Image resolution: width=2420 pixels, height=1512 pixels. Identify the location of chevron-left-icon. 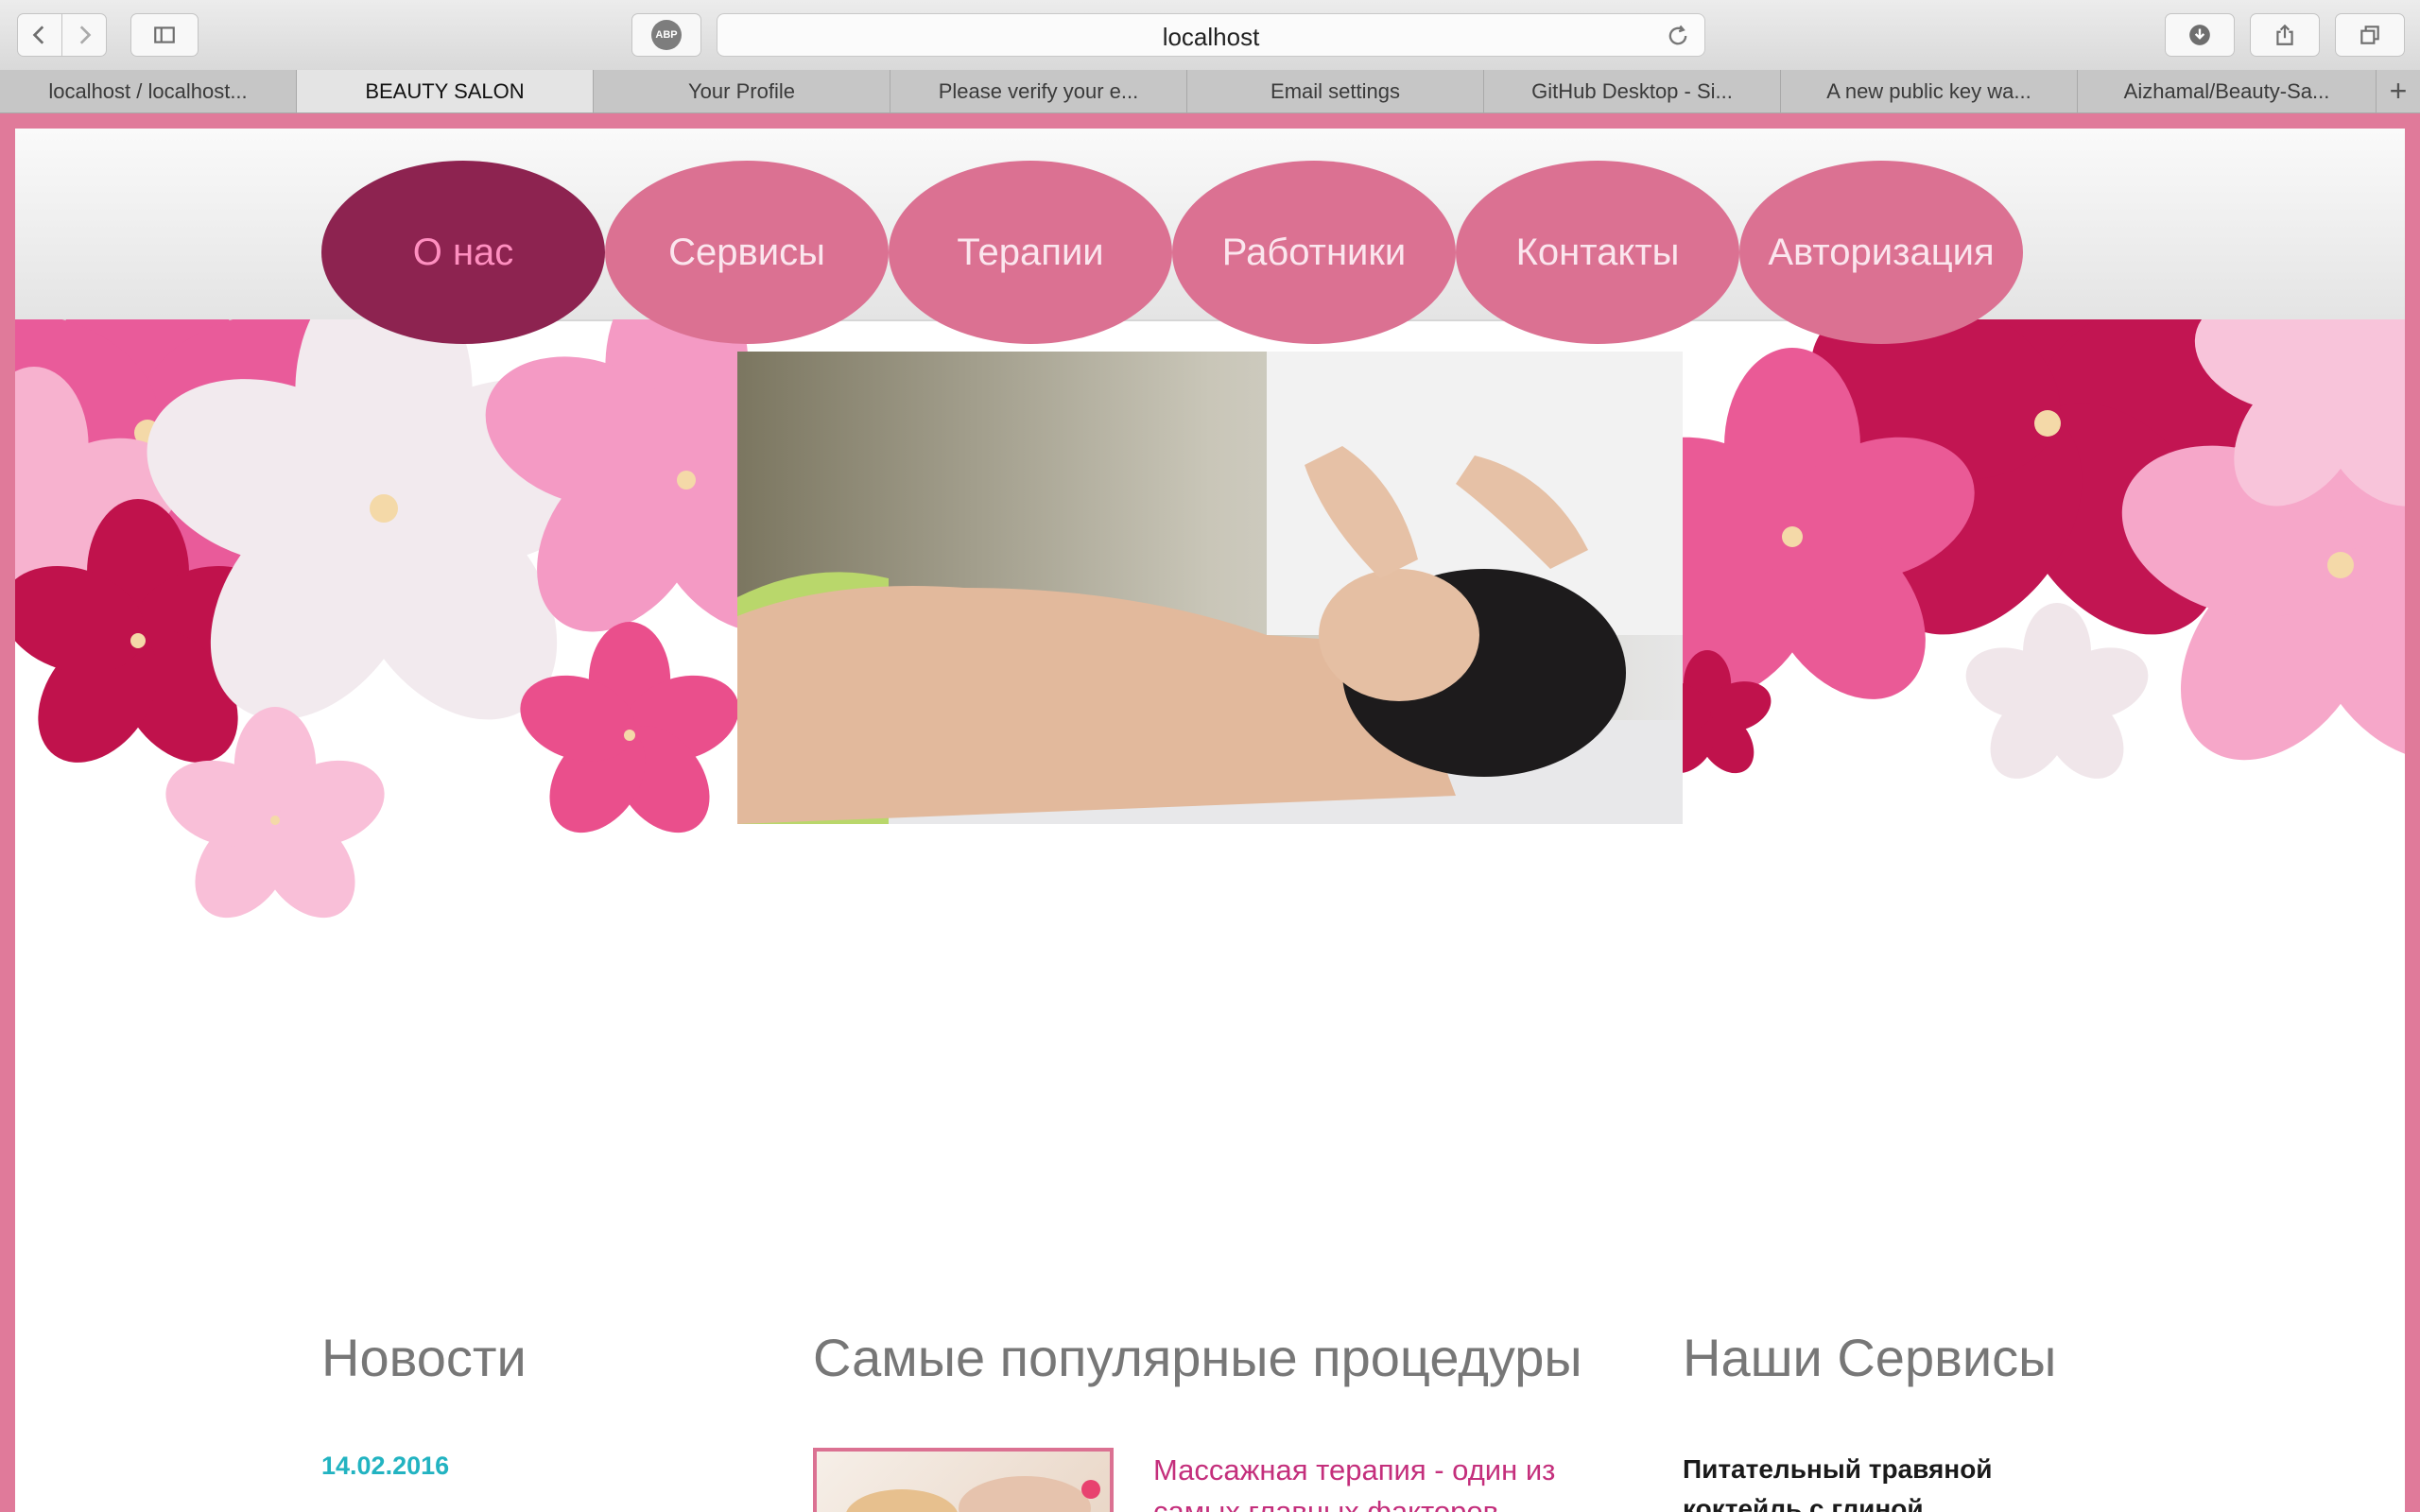
(38, 35).